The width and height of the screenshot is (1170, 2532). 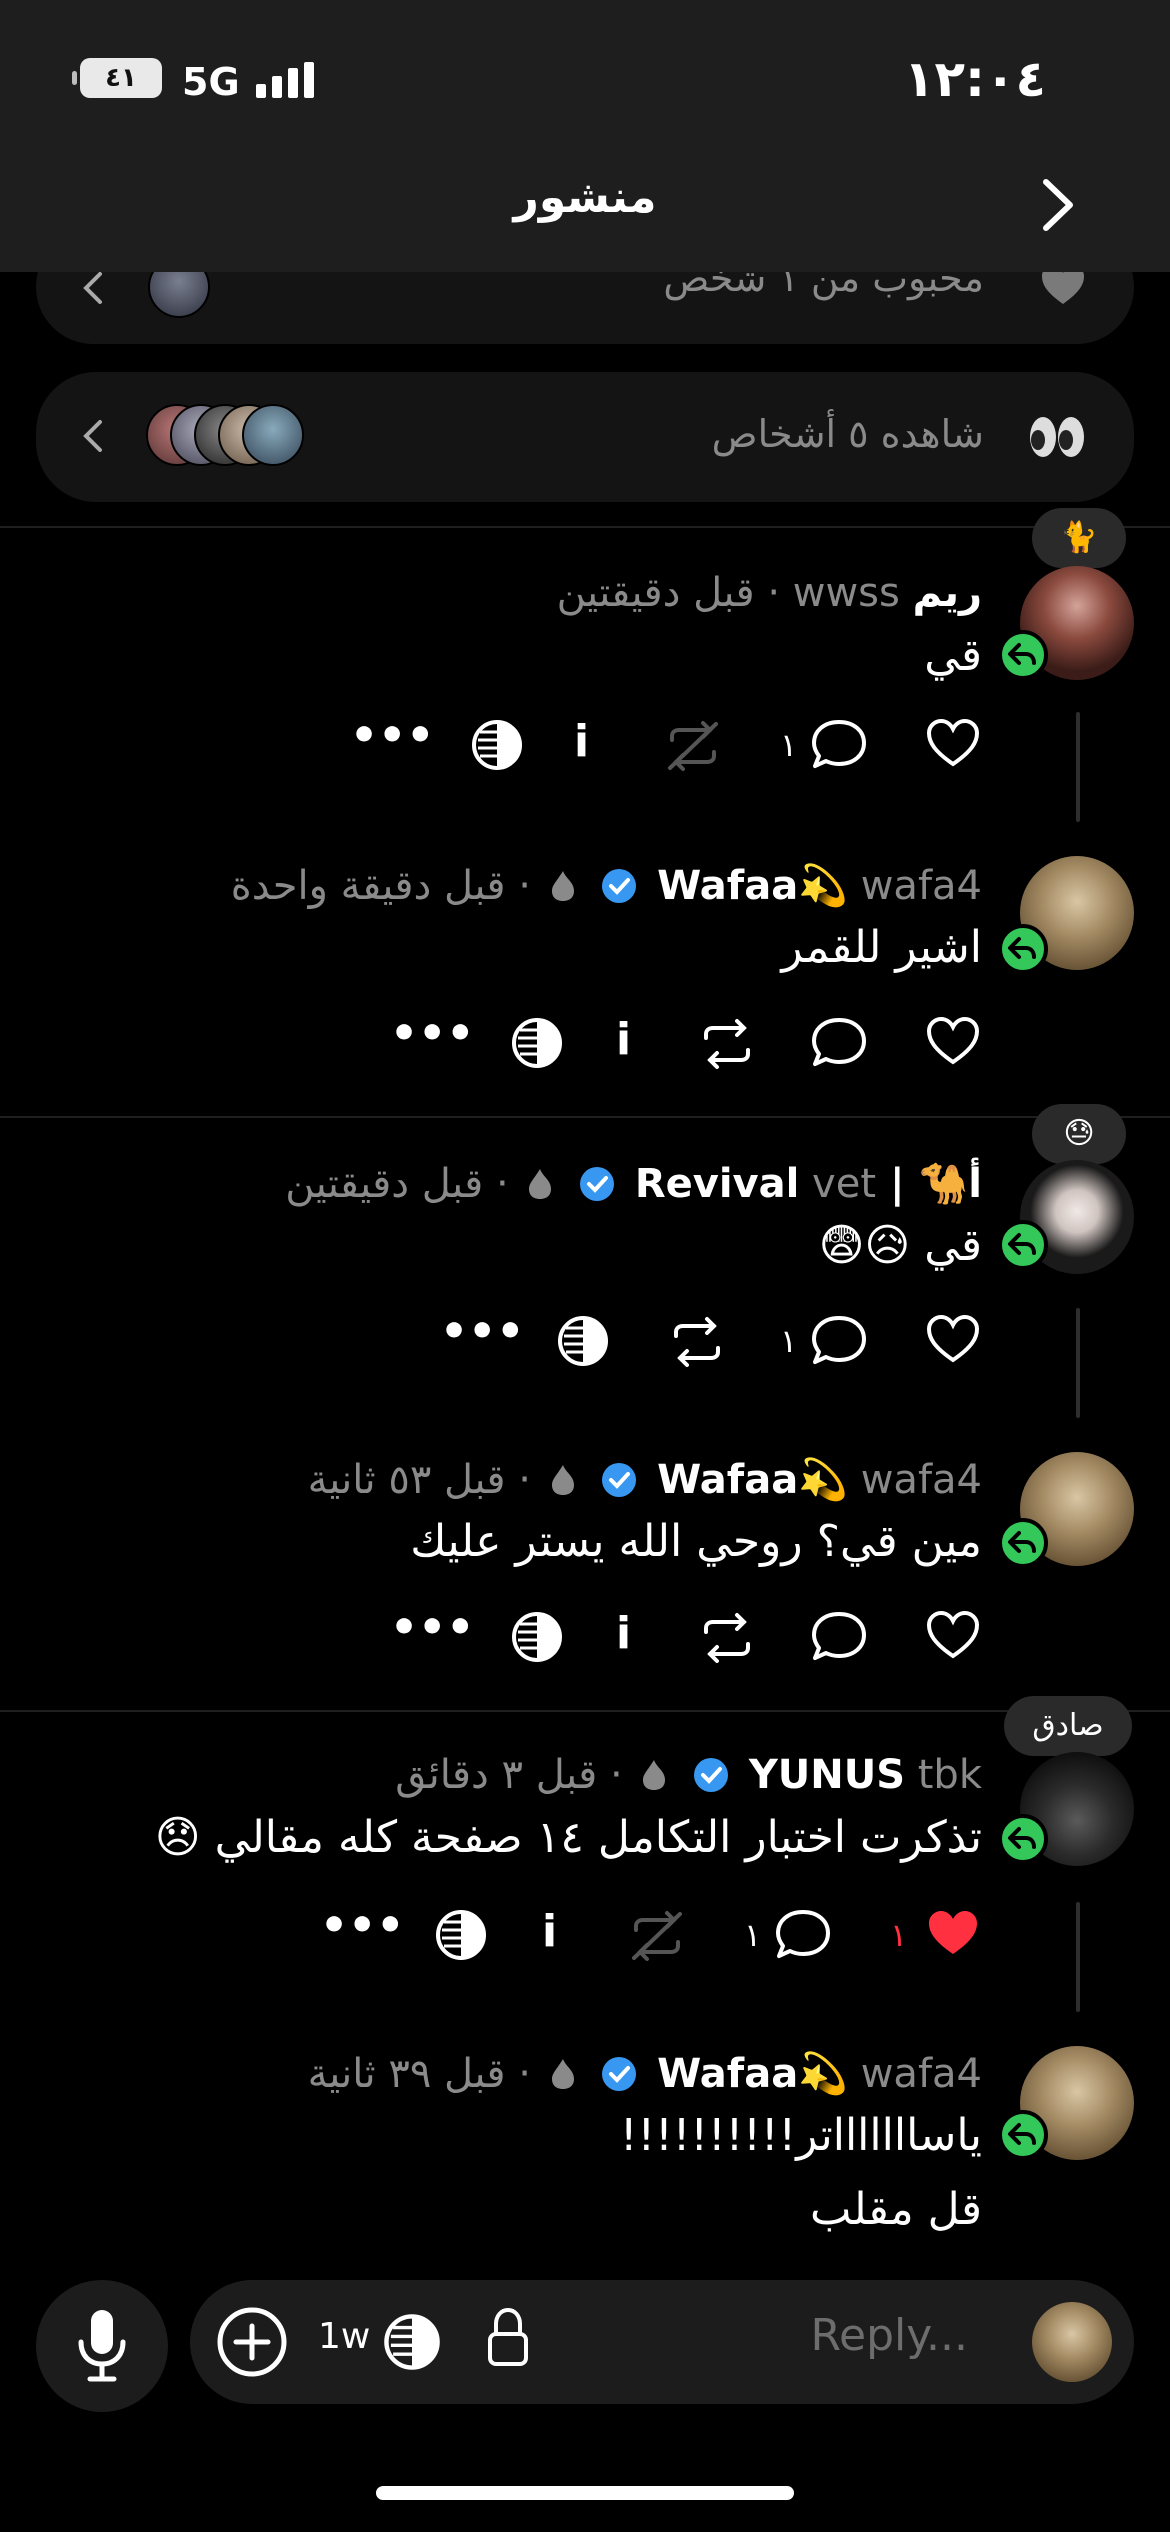 I want to click on timestamp: قبل ٣٩ ثانية, so click(x=406, y=2074).